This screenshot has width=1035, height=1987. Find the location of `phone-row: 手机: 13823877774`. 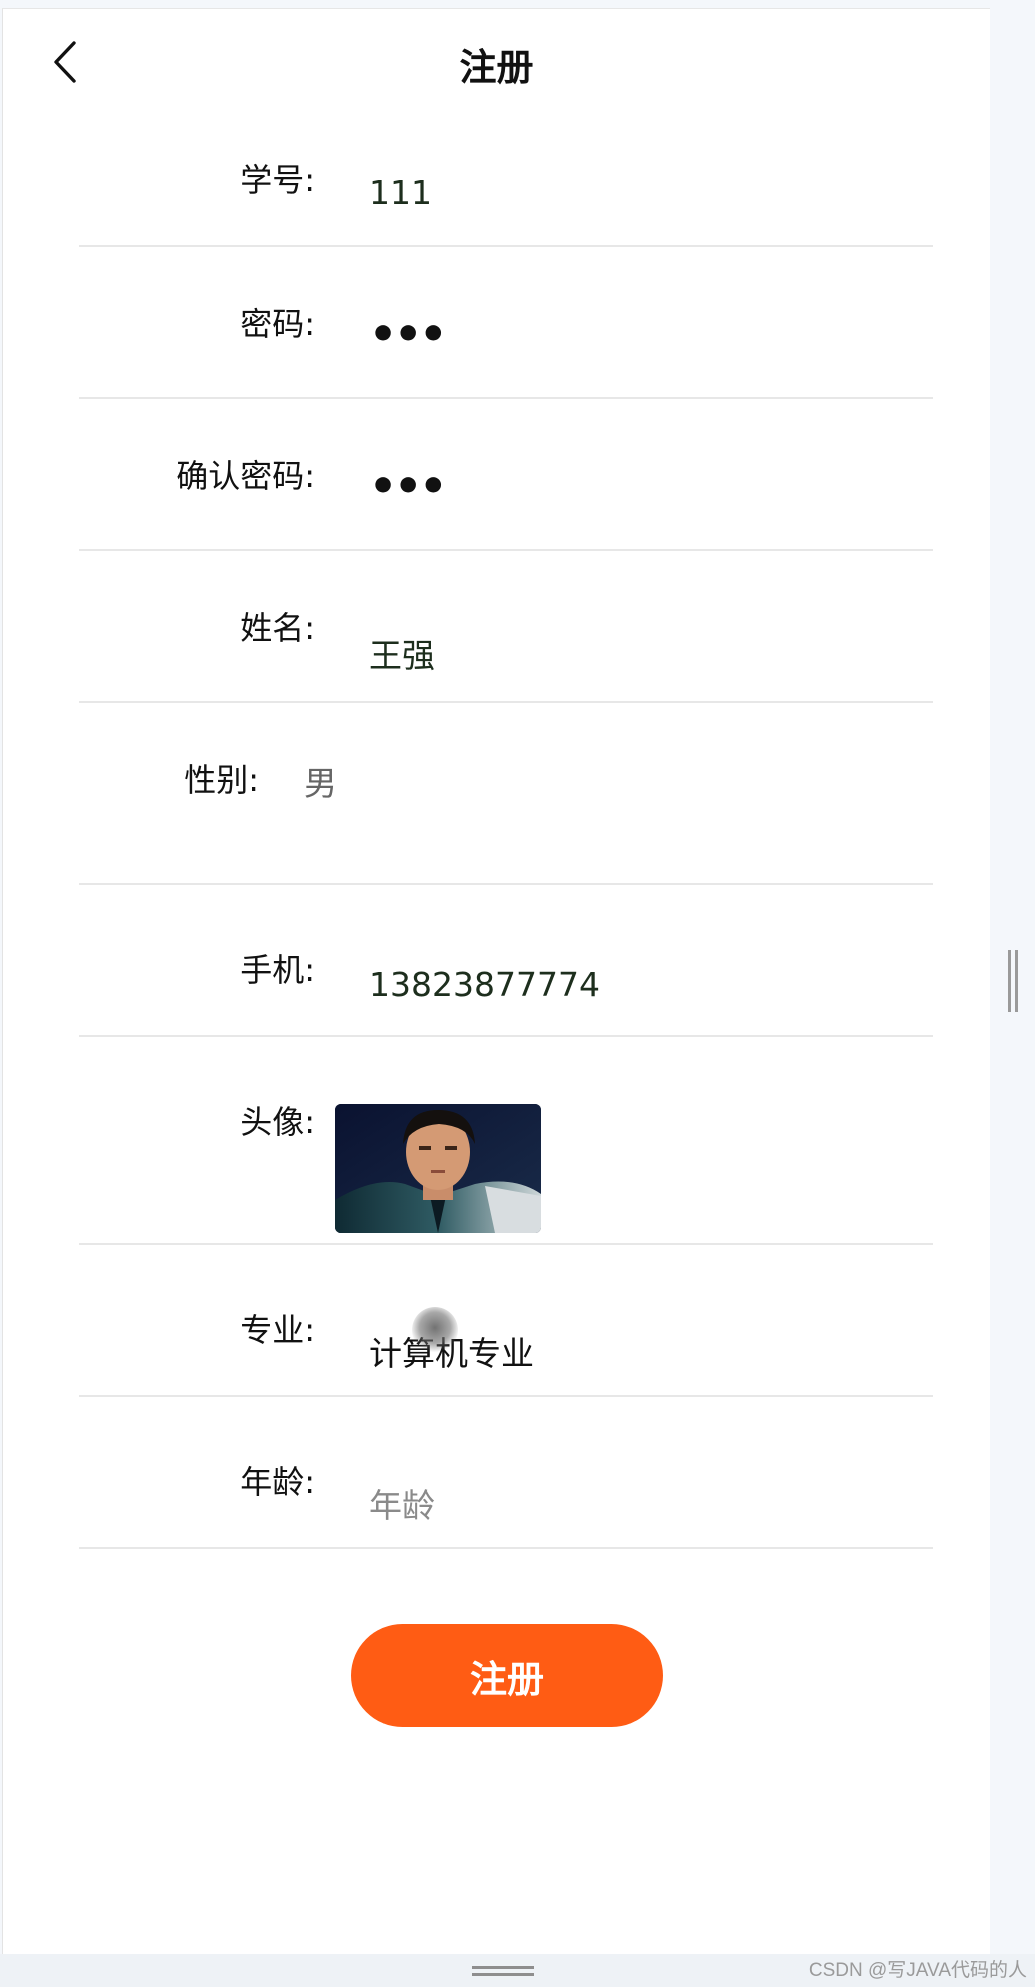

phone-row: 手机: 13823877774 is located at coordinates (506, 961).